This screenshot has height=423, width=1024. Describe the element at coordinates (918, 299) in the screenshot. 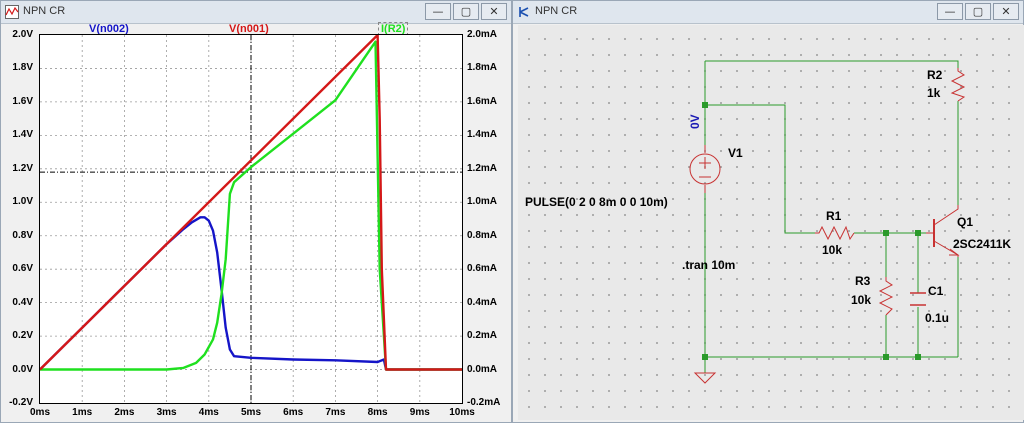

I see `capacitor-c1` at that location.